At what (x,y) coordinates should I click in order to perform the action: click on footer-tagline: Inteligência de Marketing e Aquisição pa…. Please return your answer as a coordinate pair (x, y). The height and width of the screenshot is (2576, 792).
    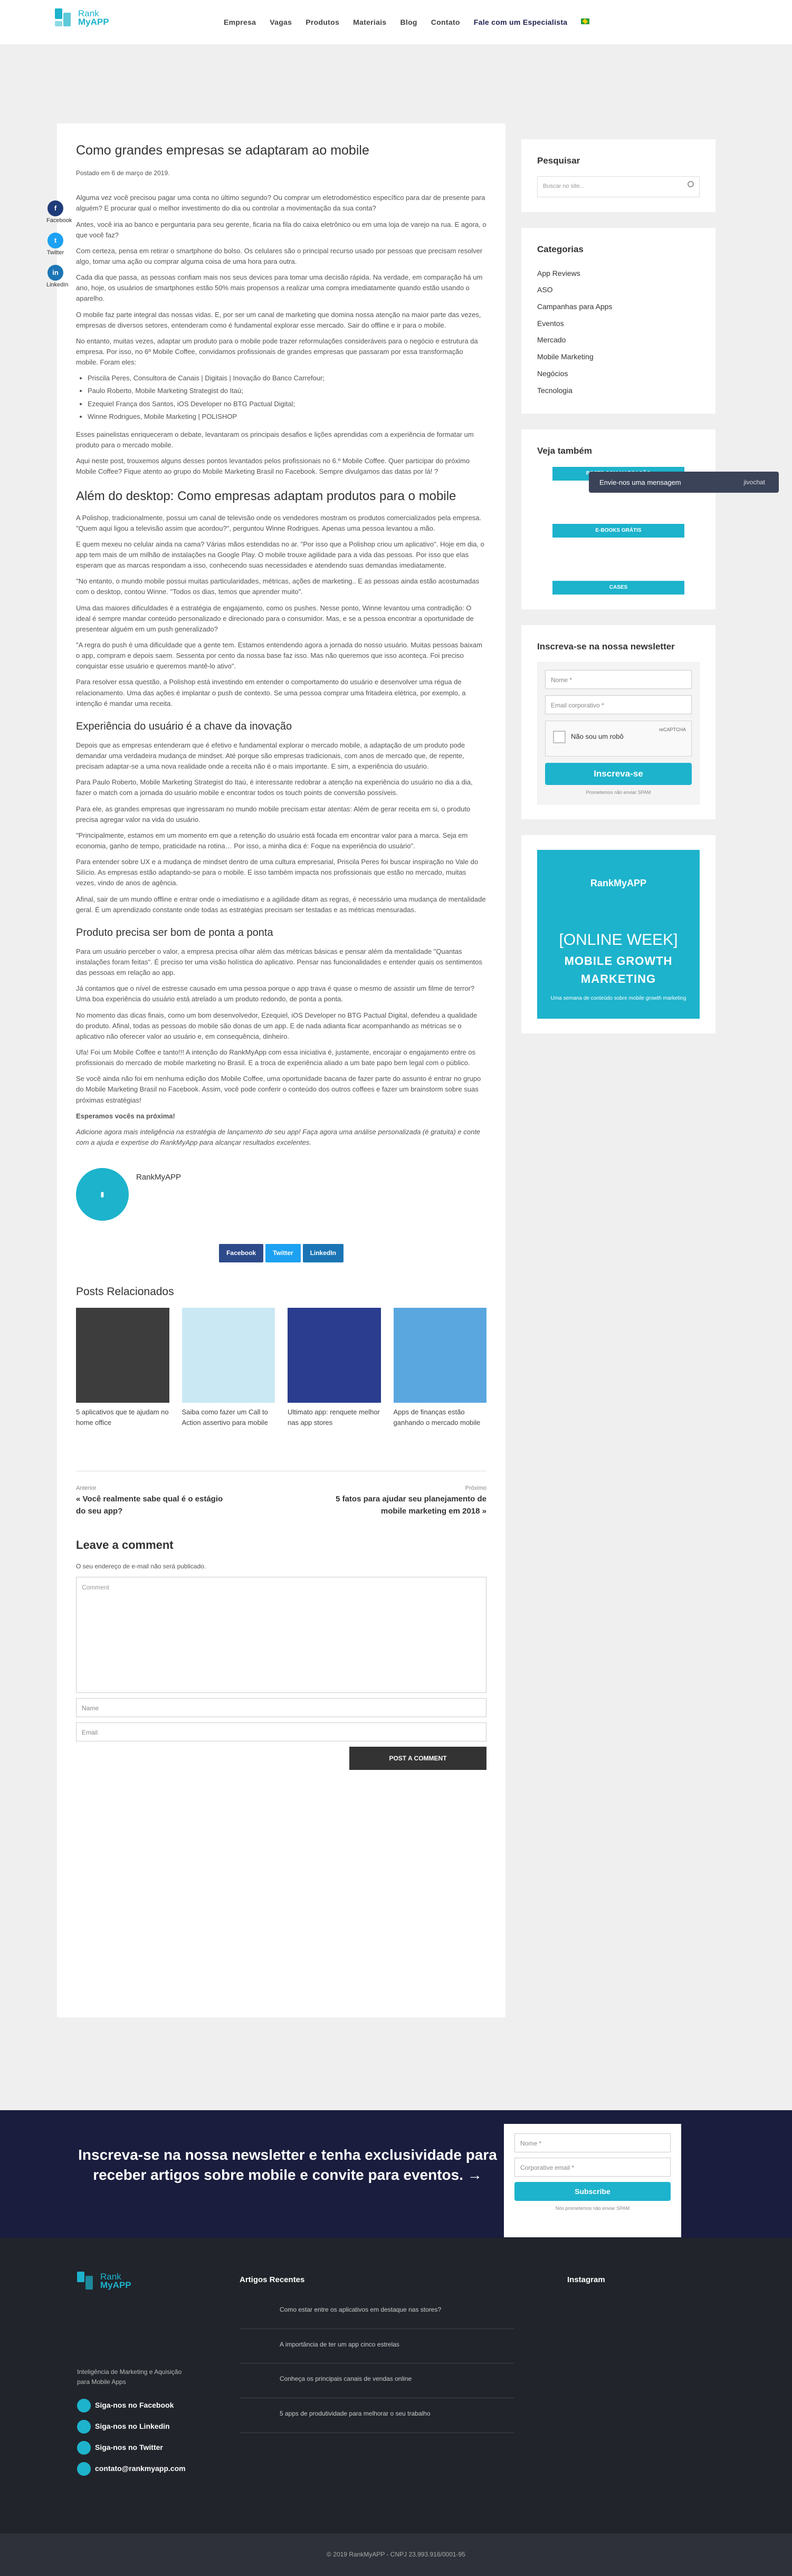
    Looking at the image, I should click on (129, 2377).